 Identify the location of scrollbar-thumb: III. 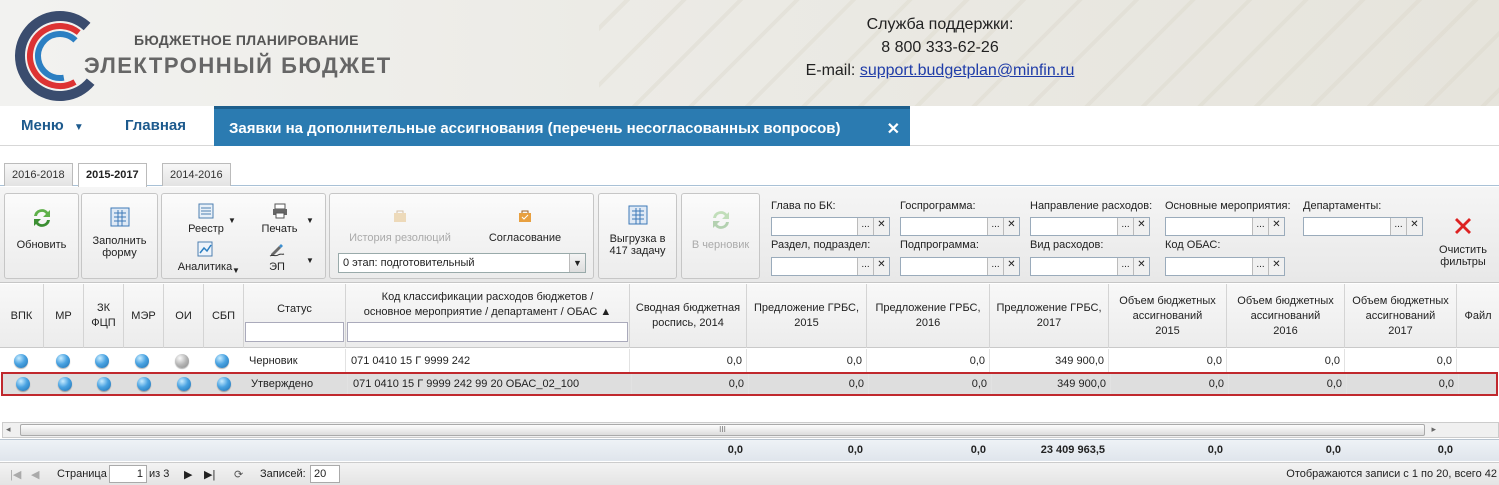
(722, 430).